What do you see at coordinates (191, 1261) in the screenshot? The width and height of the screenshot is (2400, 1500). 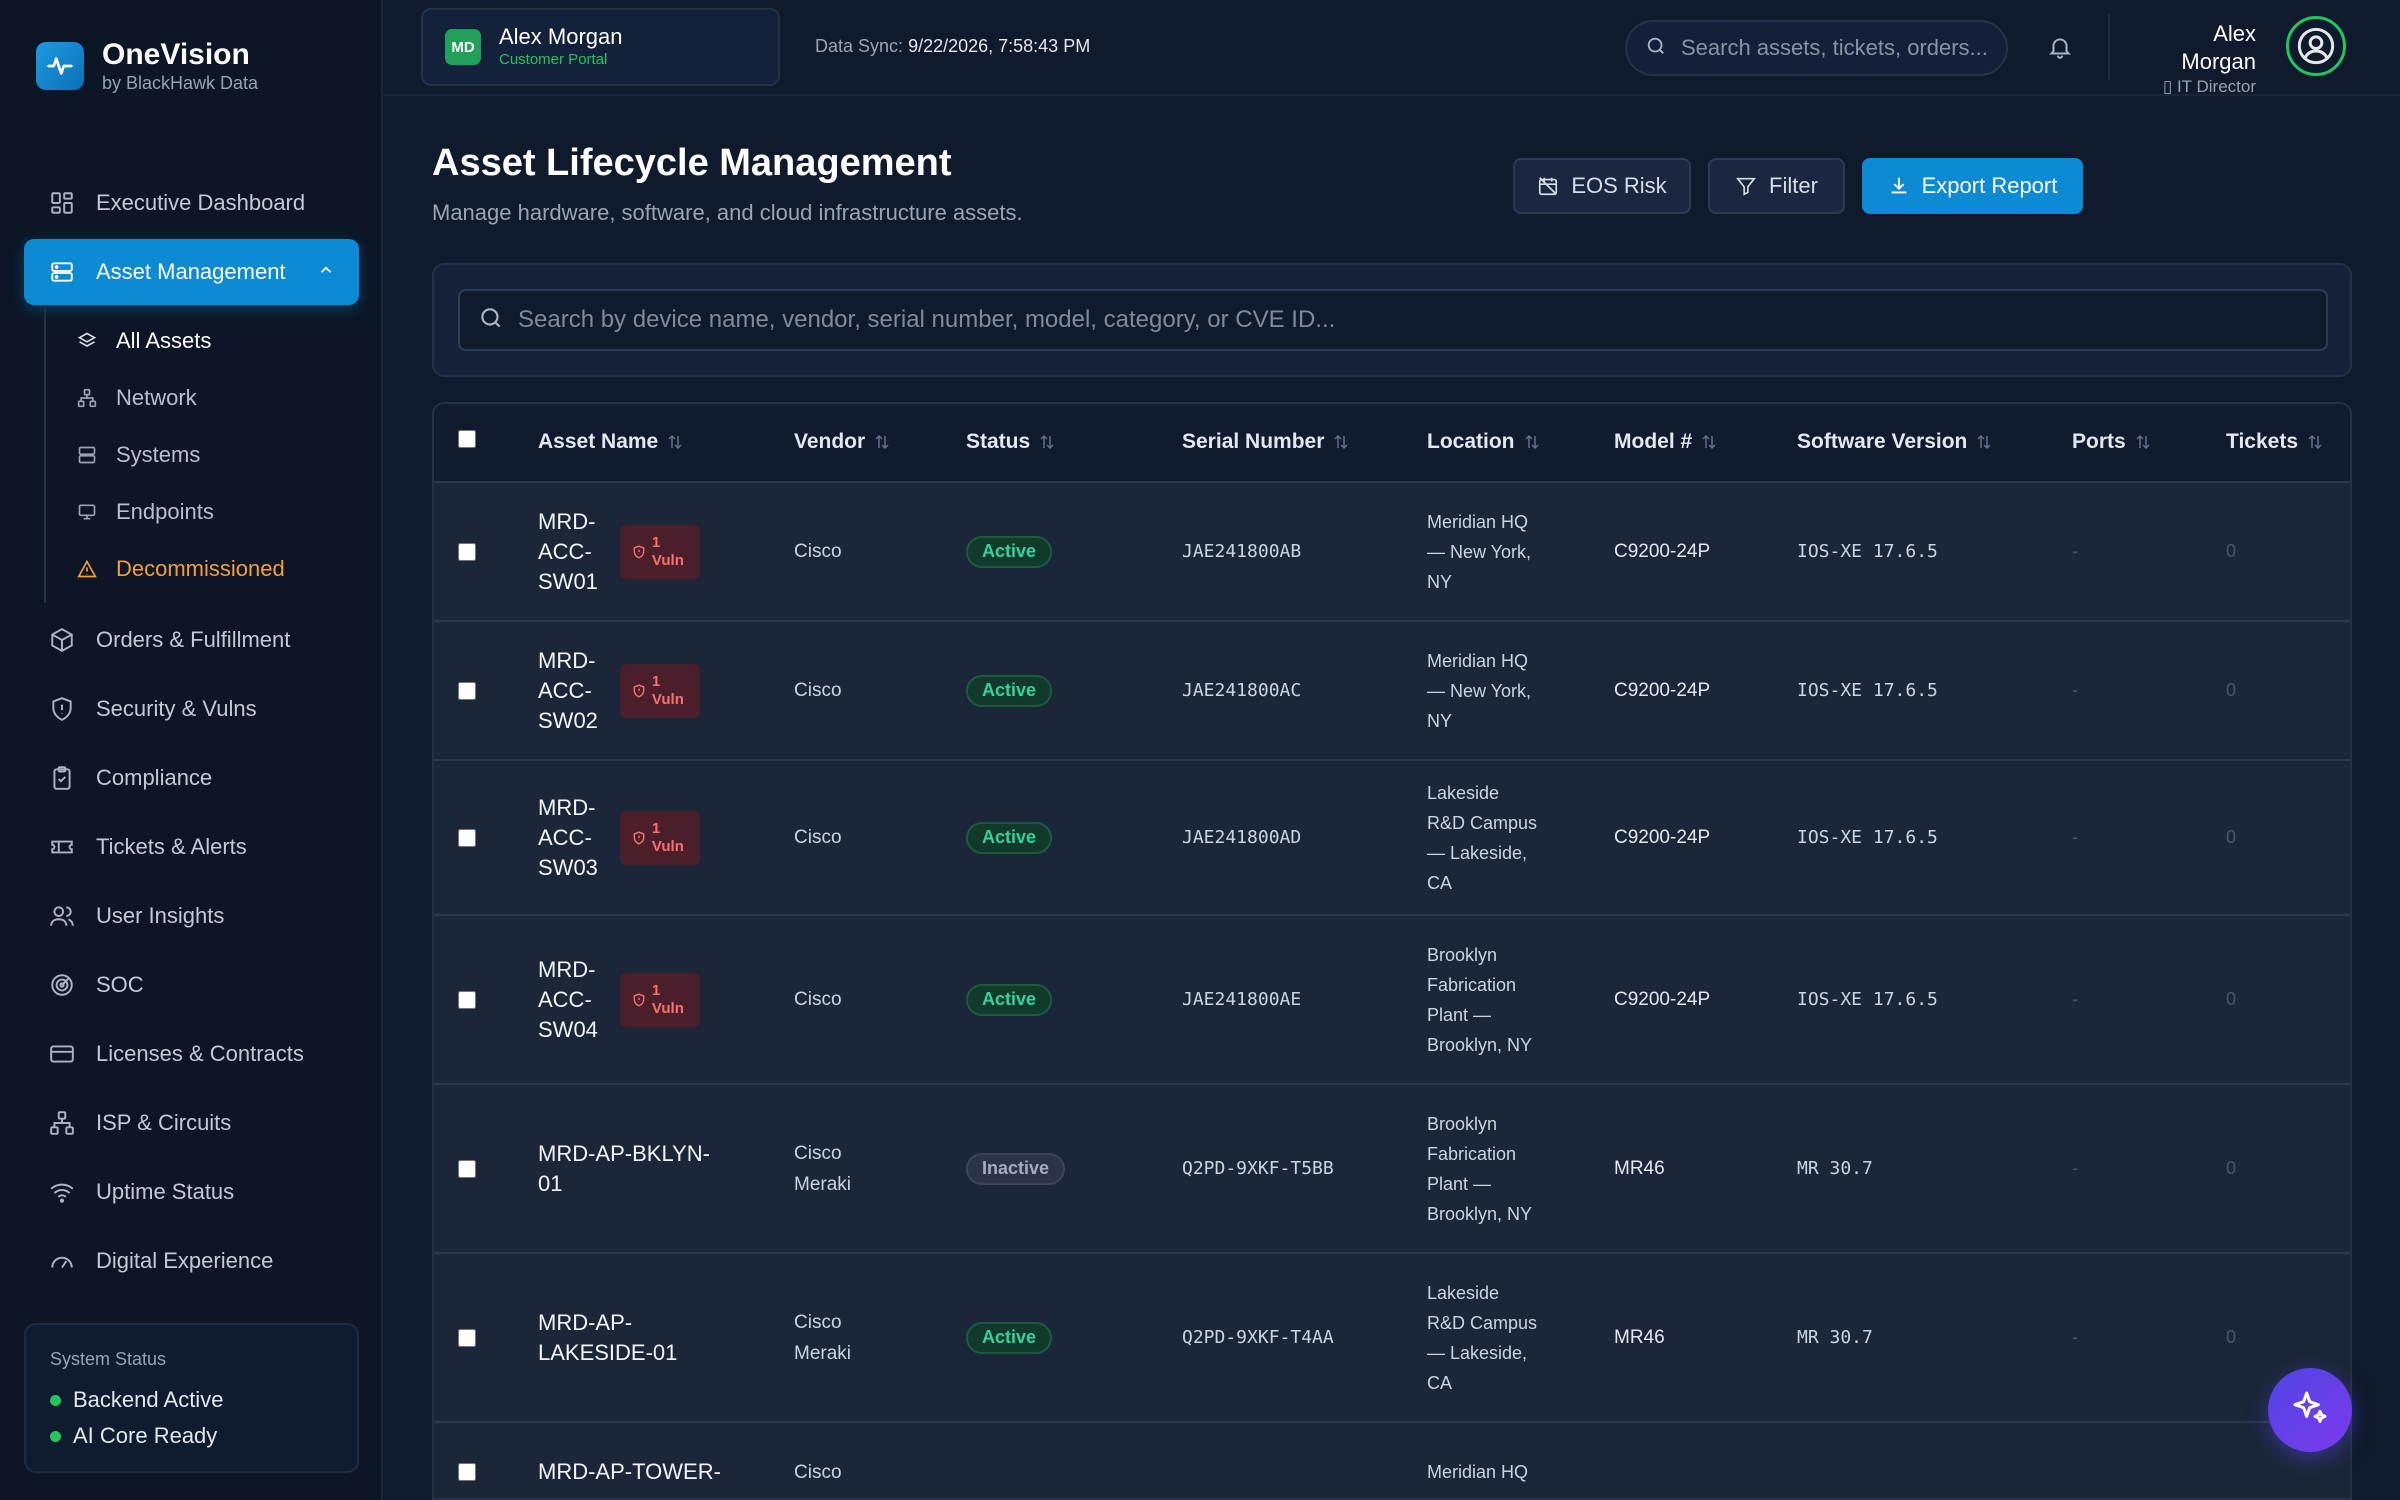 I see `sidebar-item-digital-experience: Digital Experience` at bounding box center [191, 1261].